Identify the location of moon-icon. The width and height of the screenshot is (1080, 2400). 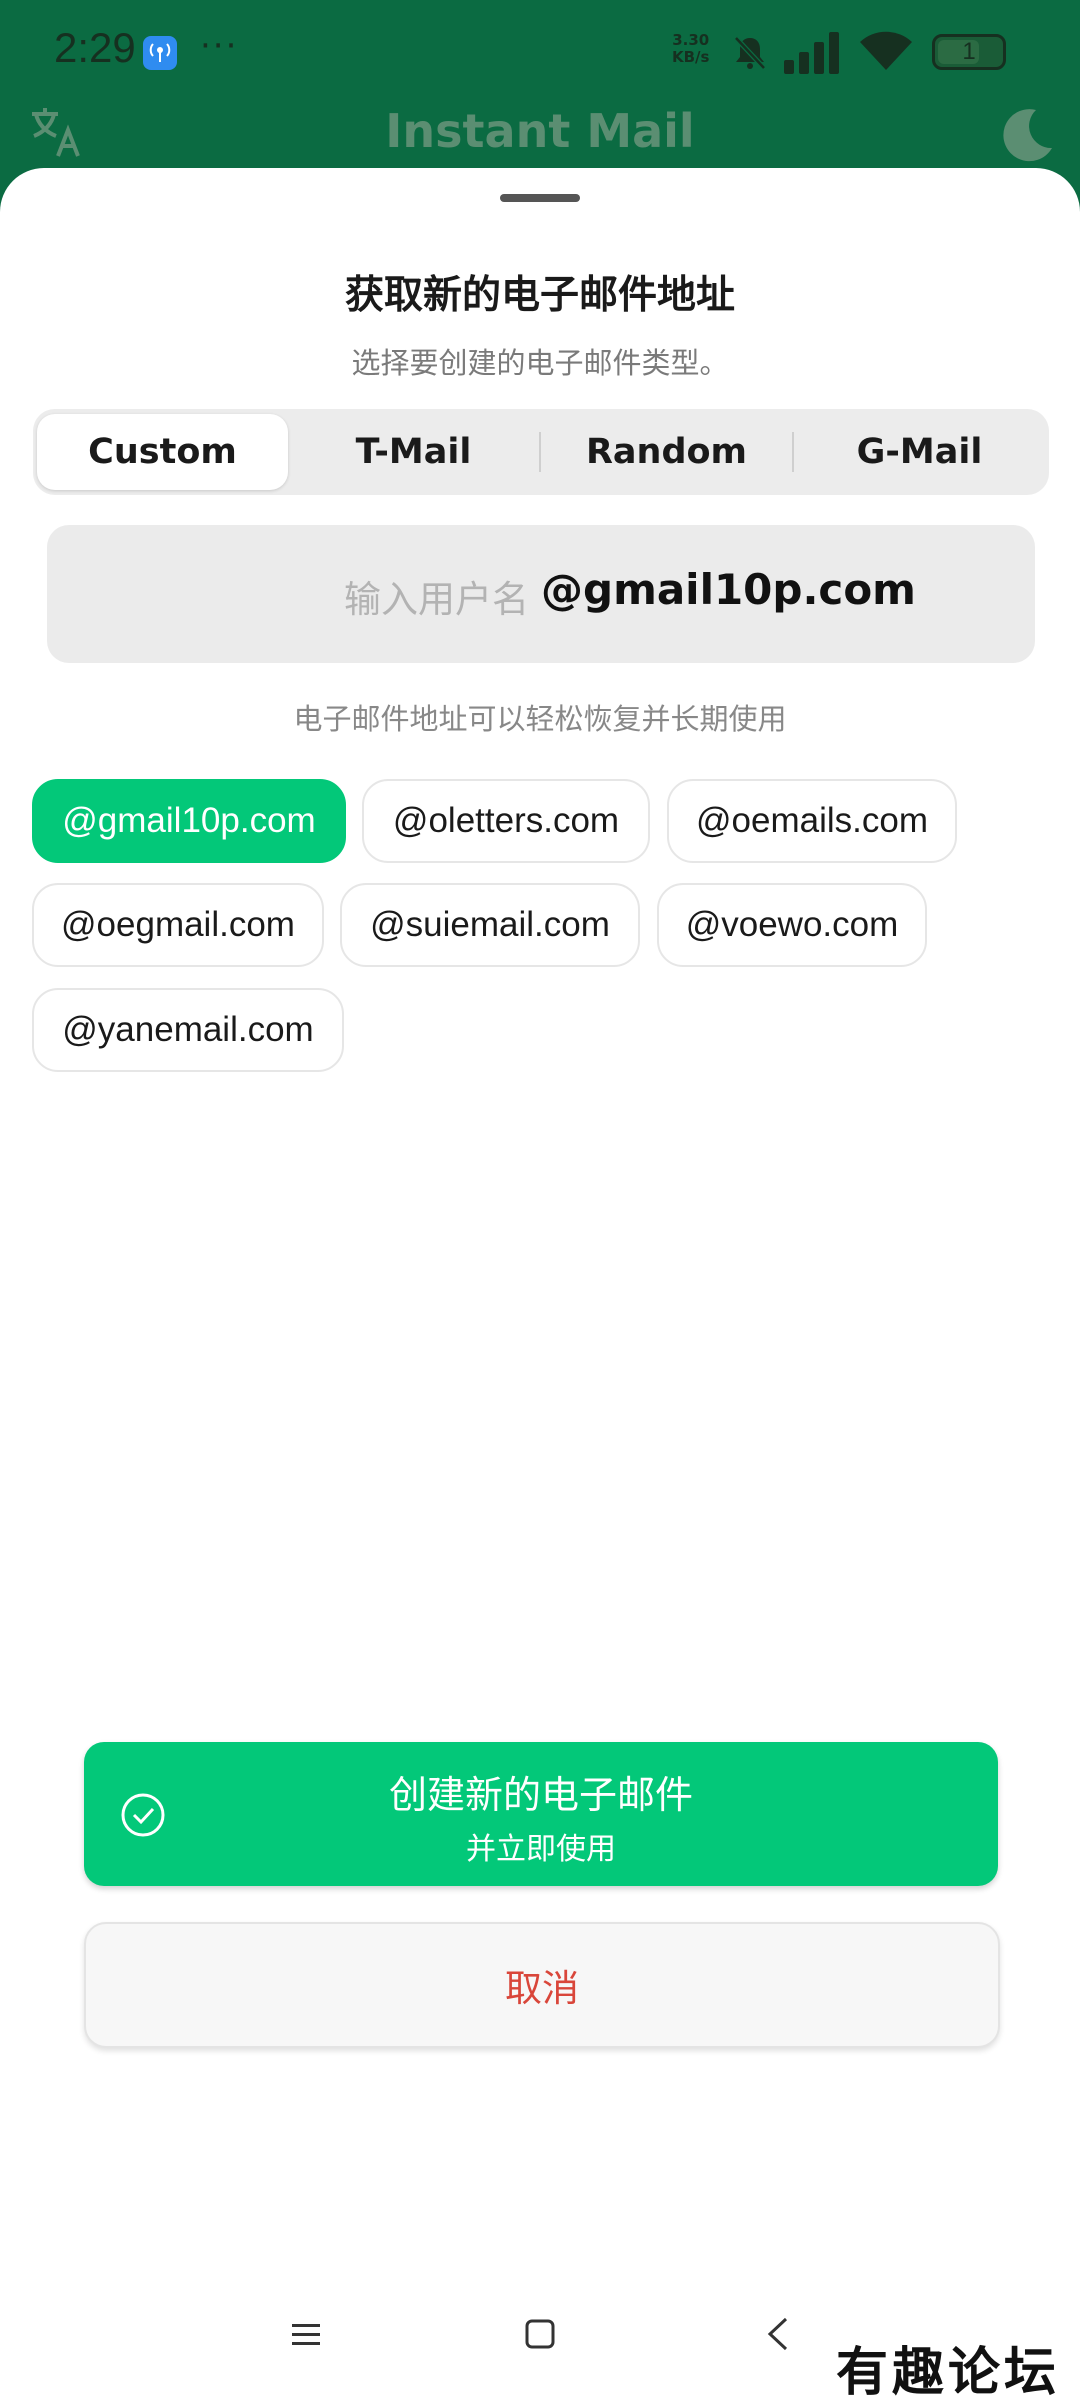
(1026, 134).